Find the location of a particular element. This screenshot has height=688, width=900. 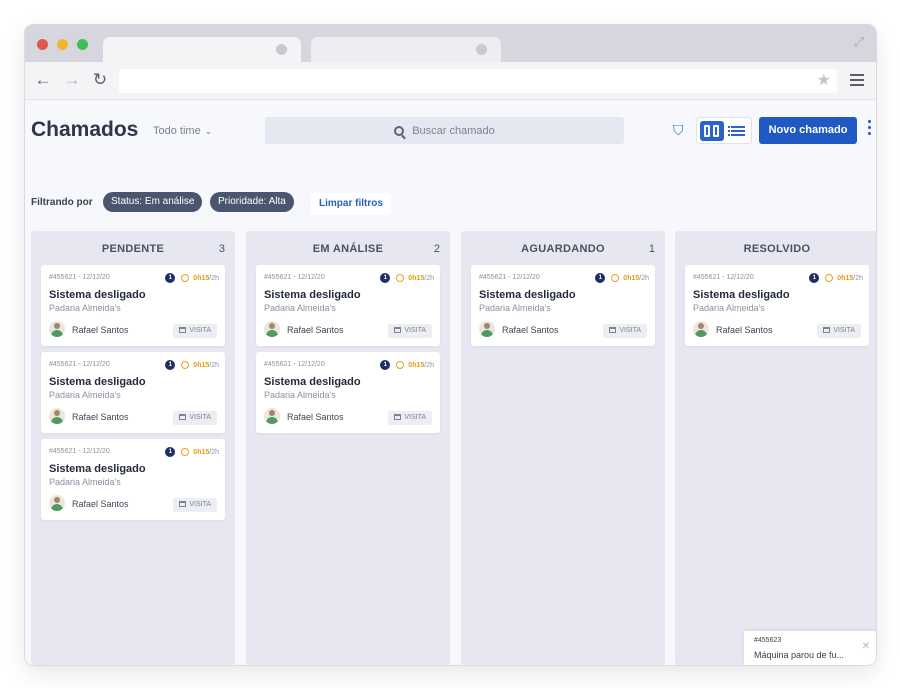

column-count: 3 is located at coordinates (221, 249).